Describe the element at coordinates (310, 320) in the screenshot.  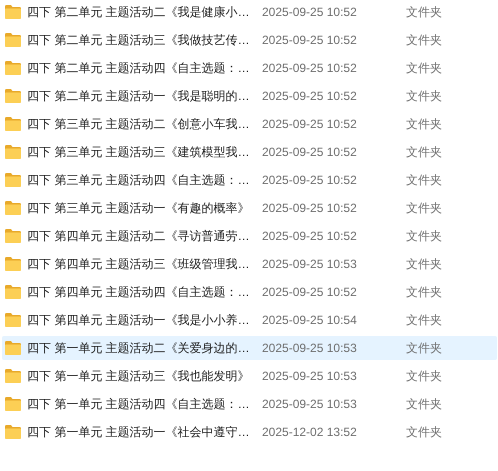
I see `modified-date: 2025-09-25 10:54` at that location.